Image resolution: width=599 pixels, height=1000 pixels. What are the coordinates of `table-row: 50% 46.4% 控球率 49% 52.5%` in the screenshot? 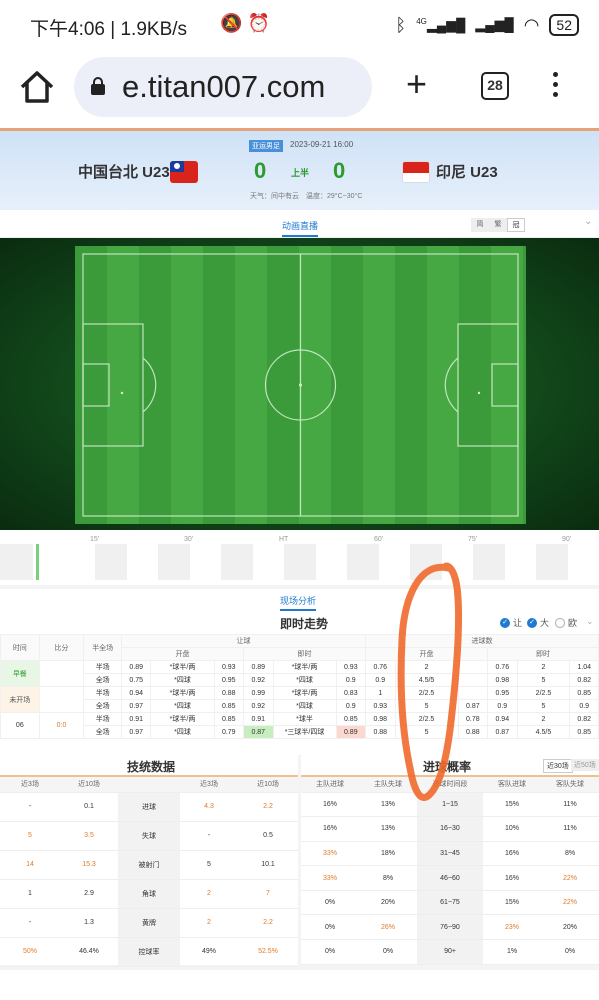 It's located at (149, 952).